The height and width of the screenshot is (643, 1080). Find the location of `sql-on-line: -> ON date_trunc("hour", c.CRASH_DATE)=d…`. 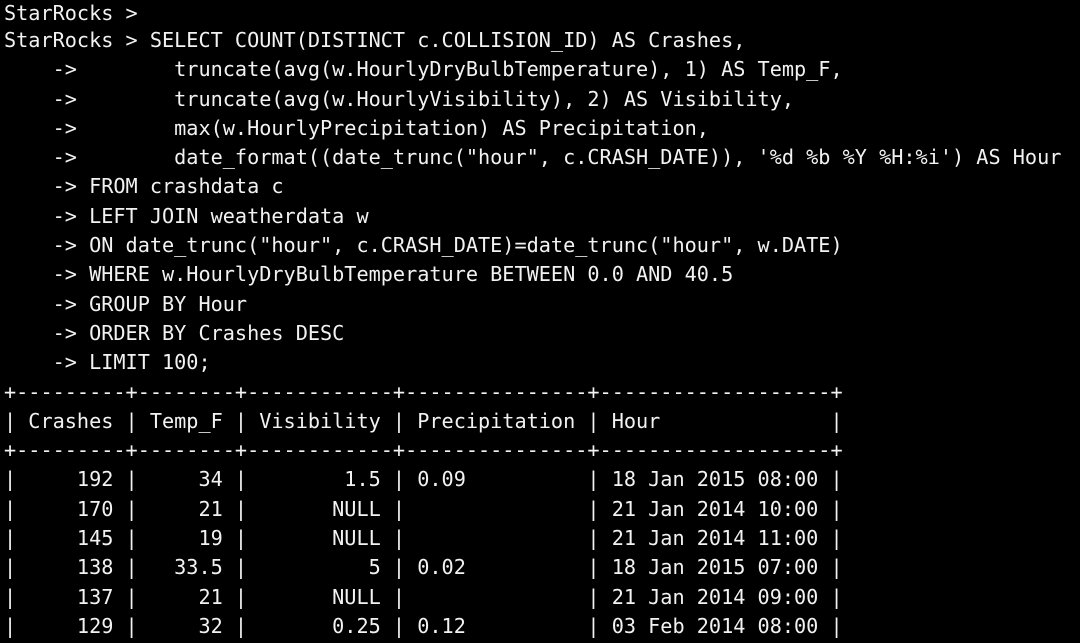

sql-on-line: -> ON date_trunc("hour", c.CRASH_DATE)=d… is located at coordinates (423, 245).